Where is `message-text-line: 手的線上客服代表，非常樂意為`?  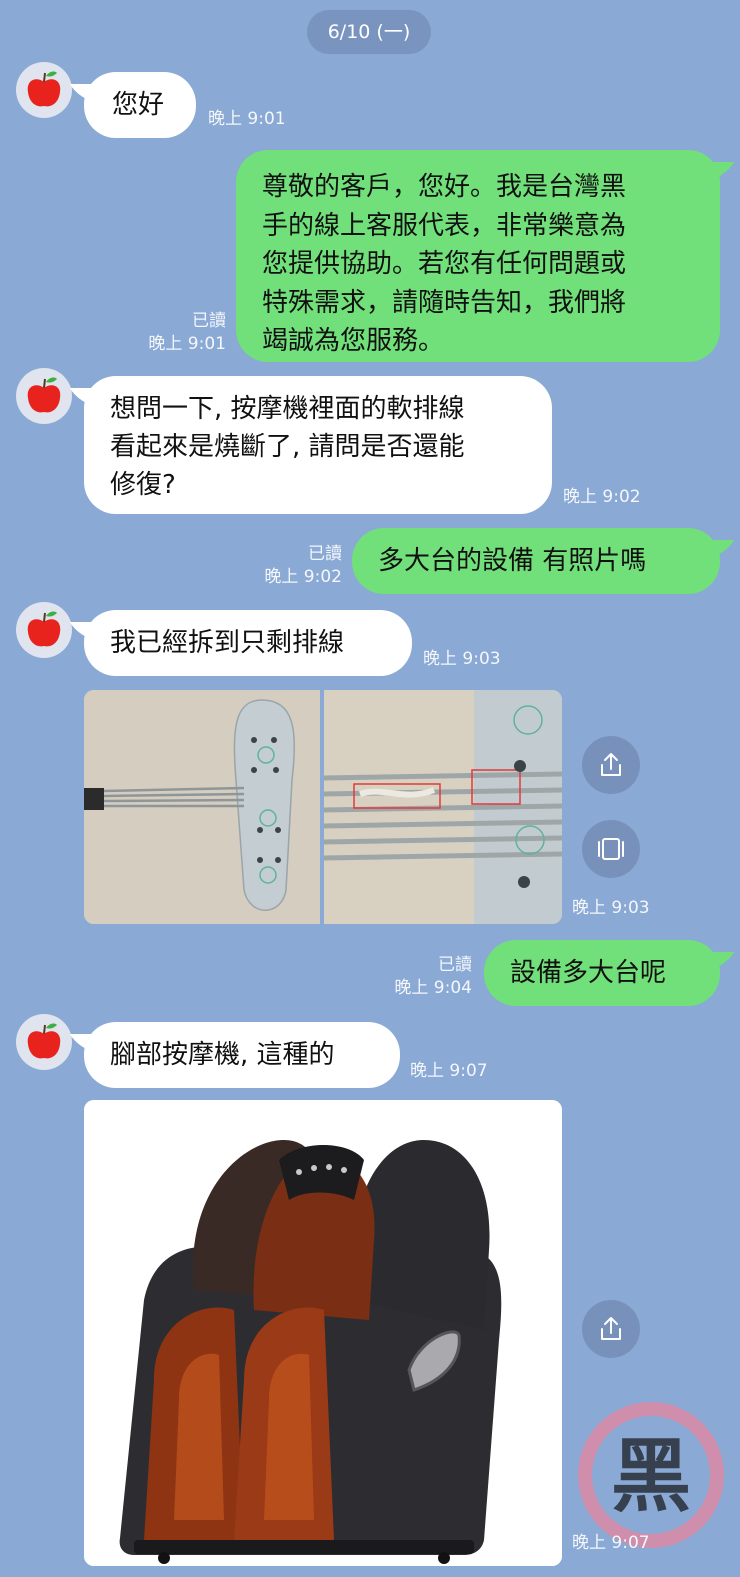
message-text-line: 手的線上客服代表，非常樂意為 is located at coordinates (444, 225).